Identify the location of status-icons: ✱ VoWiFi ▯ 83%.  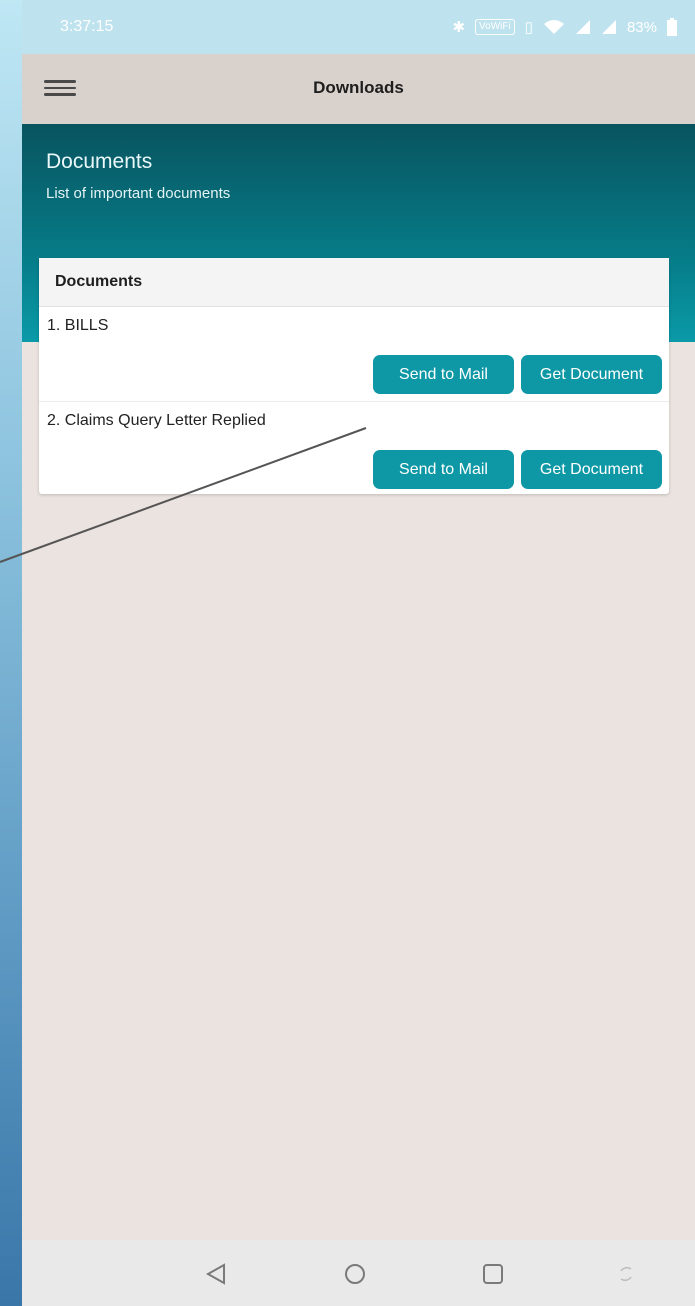
(564, 27).